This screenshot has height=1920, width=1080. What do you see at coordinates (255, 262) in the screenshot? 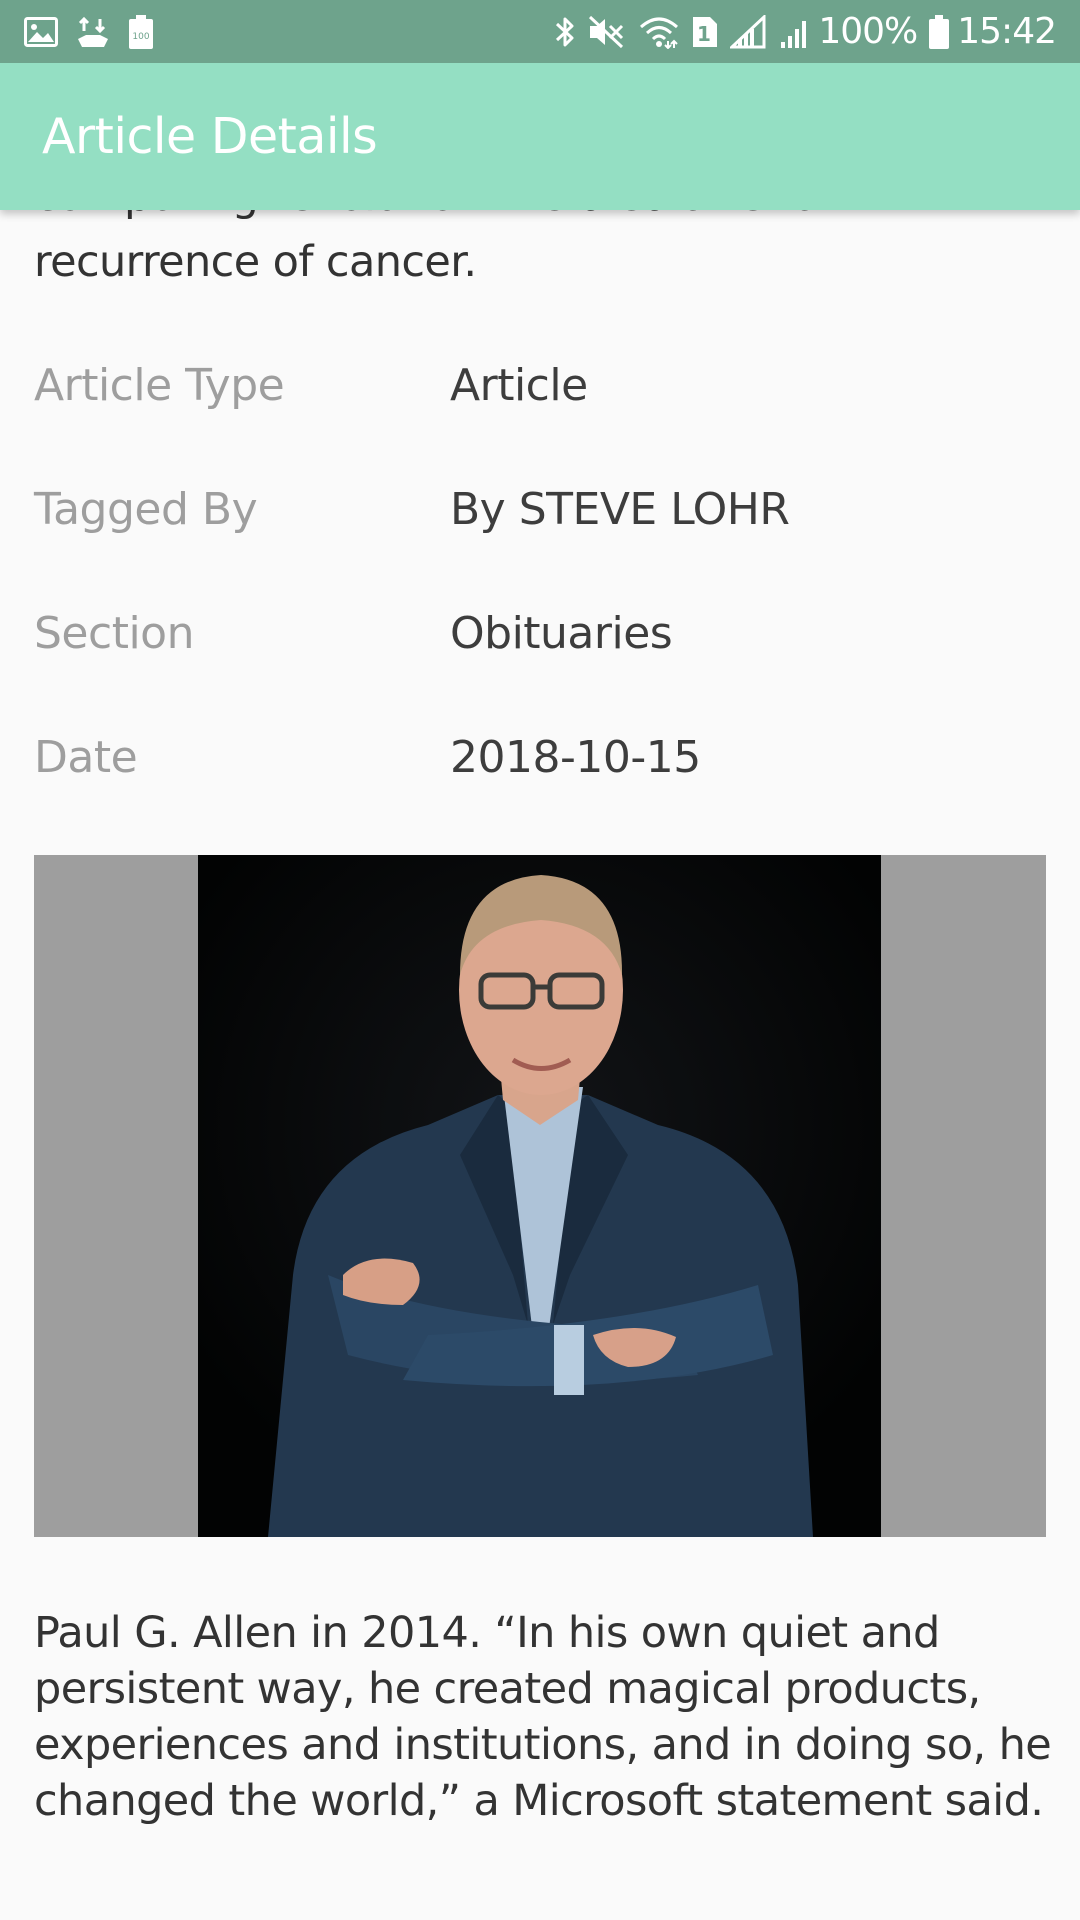
I see `article-summary: recurrence of cancer.` at bounding box center [255, 262].